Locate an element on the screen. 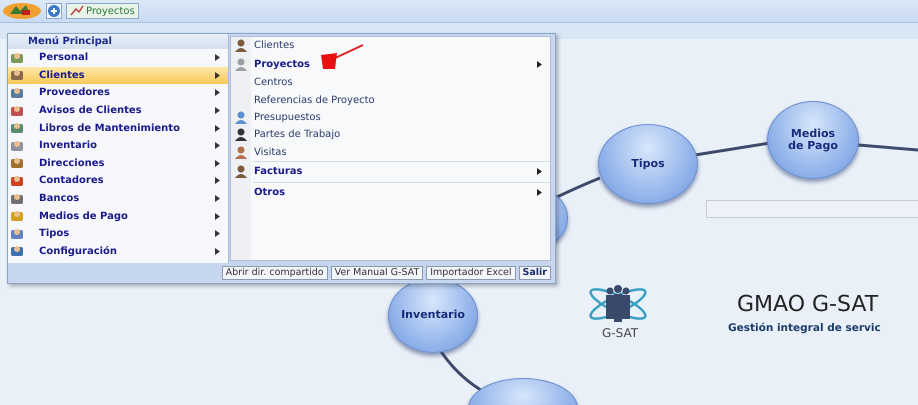 This screenshot has height=405, width=918. submenu-item: Presupuestos is located at coordinates (390, 117).